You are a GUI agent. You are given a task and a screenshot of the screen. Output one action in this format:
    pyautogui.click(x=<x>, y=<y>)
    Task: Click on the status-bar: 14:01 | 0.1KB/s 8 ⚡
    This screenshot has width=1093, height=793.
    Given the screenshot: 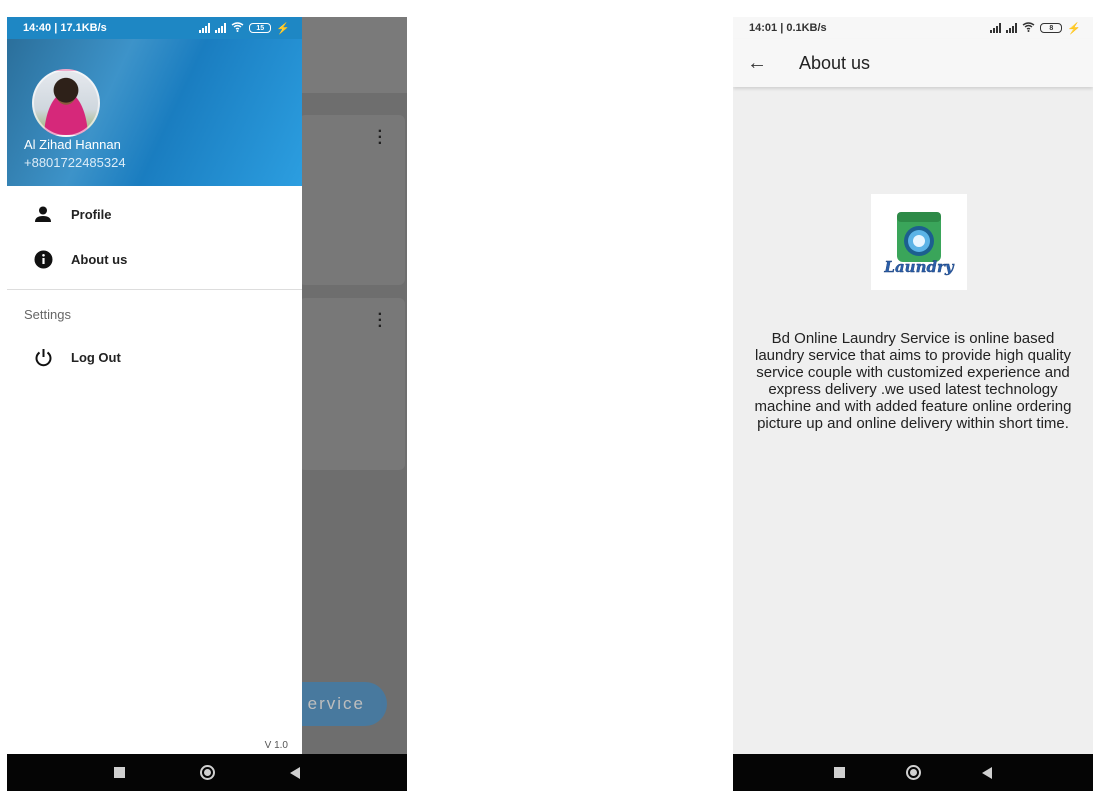 What is the action you would take?
    pyautogui.click(x=913, y=28)
    